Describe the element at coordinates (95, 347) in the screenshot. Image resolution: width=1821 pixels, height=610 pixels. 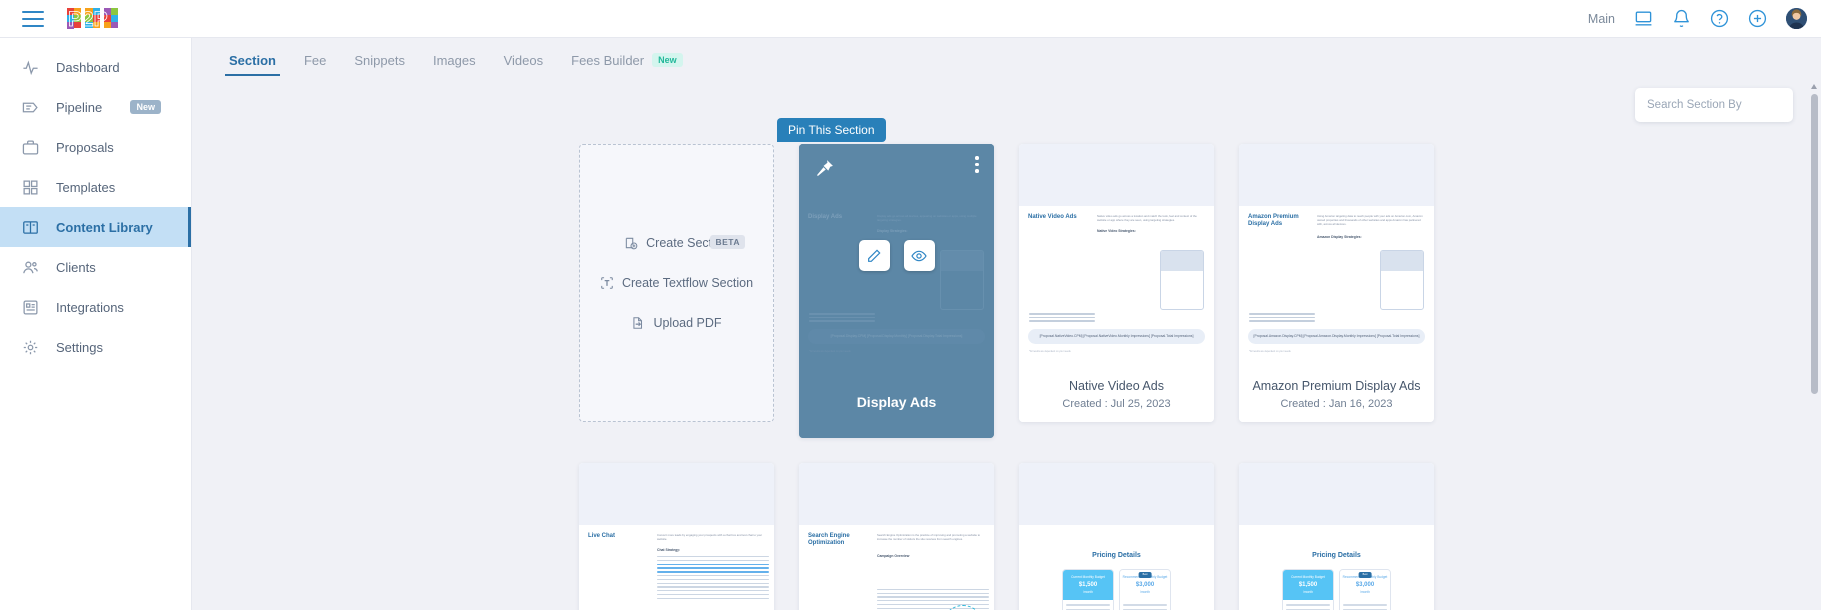
I see `sidebar-item-settings: Settings` at that location.